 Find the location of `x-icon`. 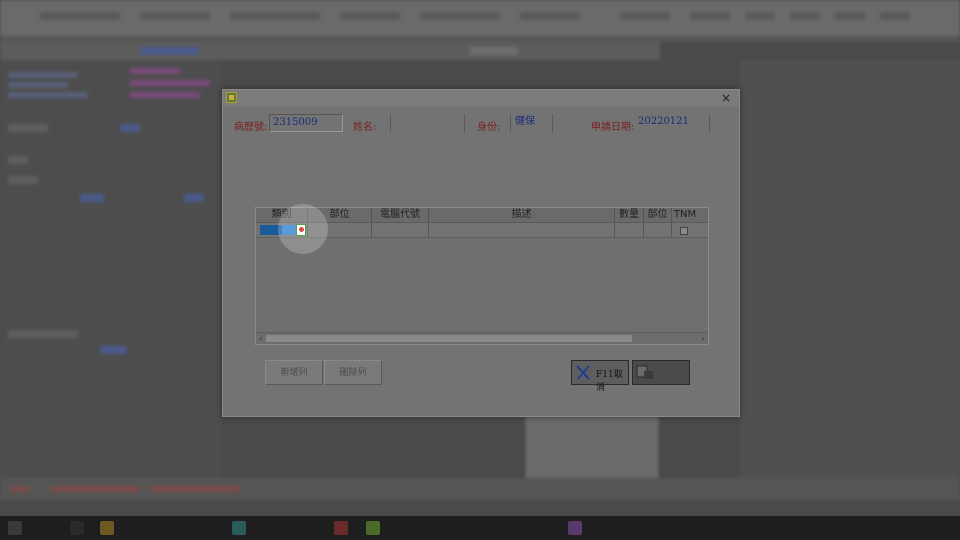

x-icon is located at coordinates (583, 372).